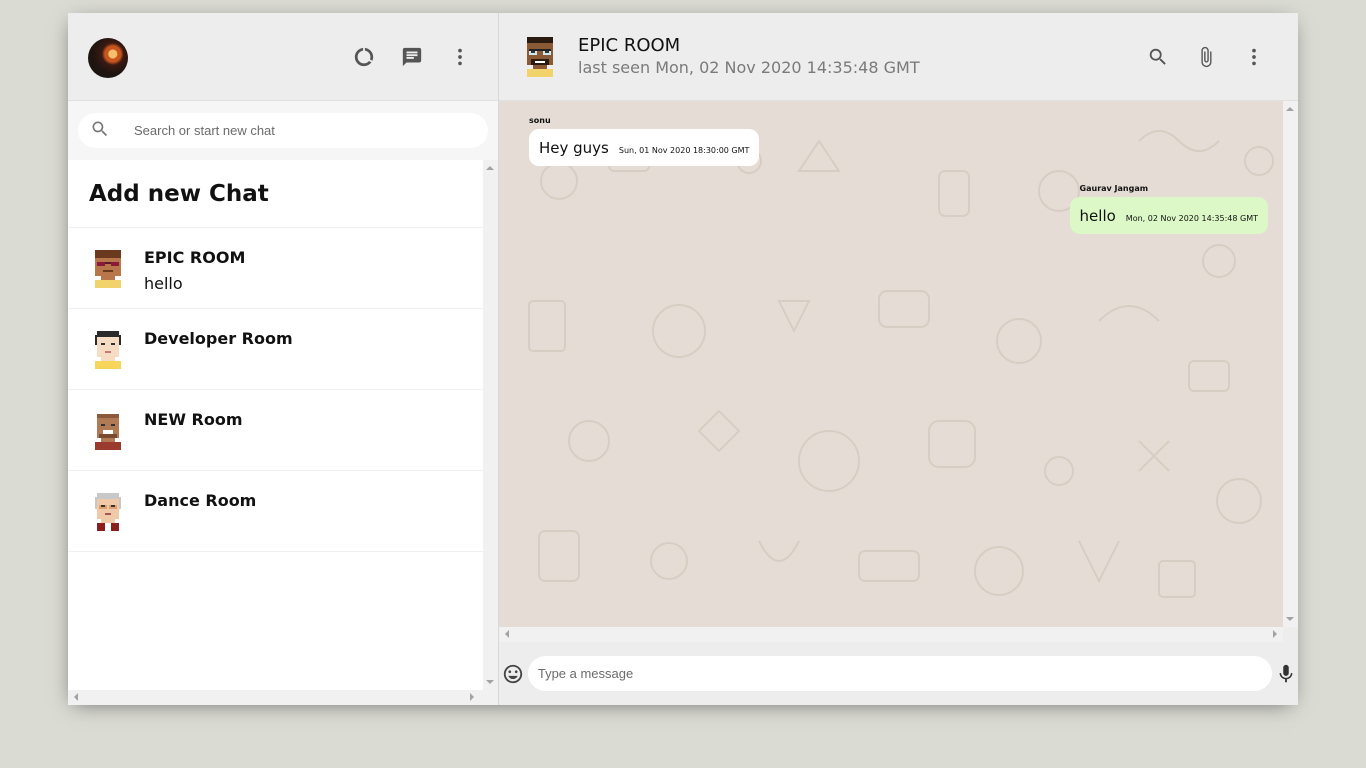 Image resolution: width=1366 pixels, height=768 pixels. I want to click on message-bubble: hello Mon, 02 Nov 2020 14:35:48 GMT, so click(1168, 215).